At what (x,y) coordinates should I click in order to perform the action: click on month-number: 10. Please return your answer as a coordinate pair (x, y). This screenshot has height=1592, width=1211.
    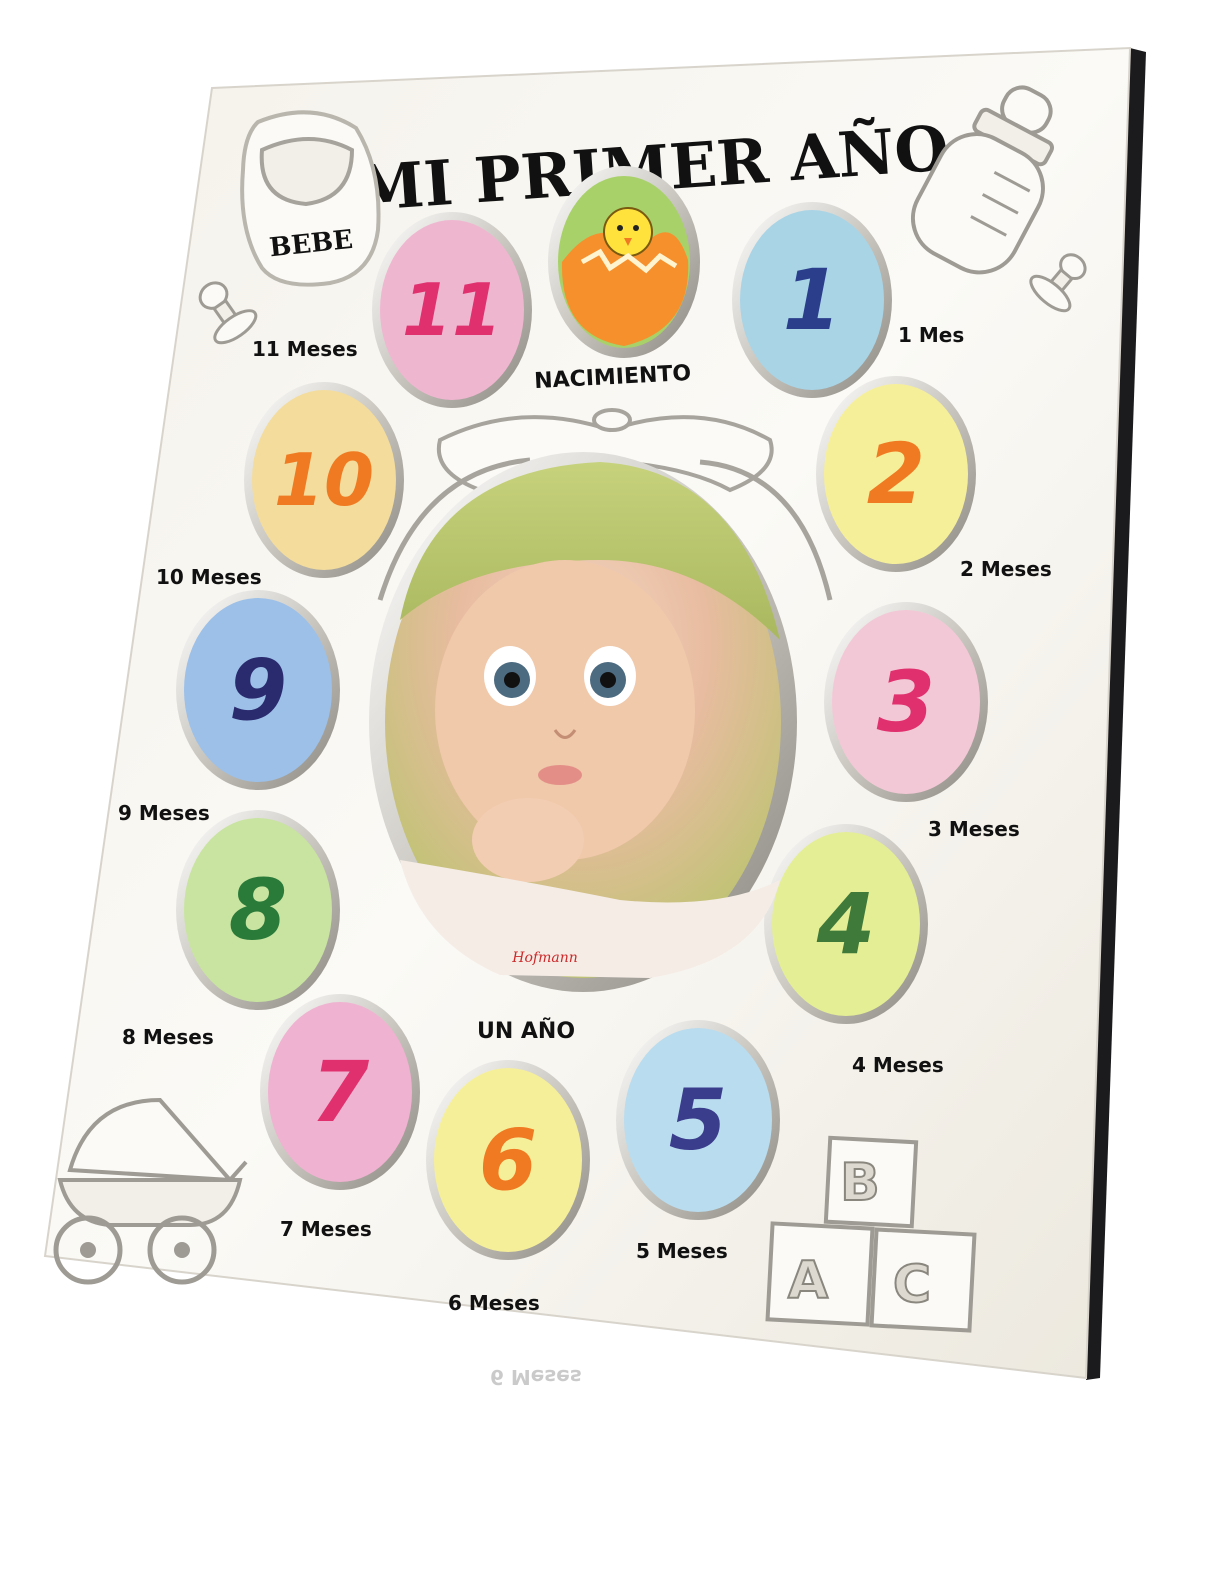
    Looking at the image, I should click on (324, 480).